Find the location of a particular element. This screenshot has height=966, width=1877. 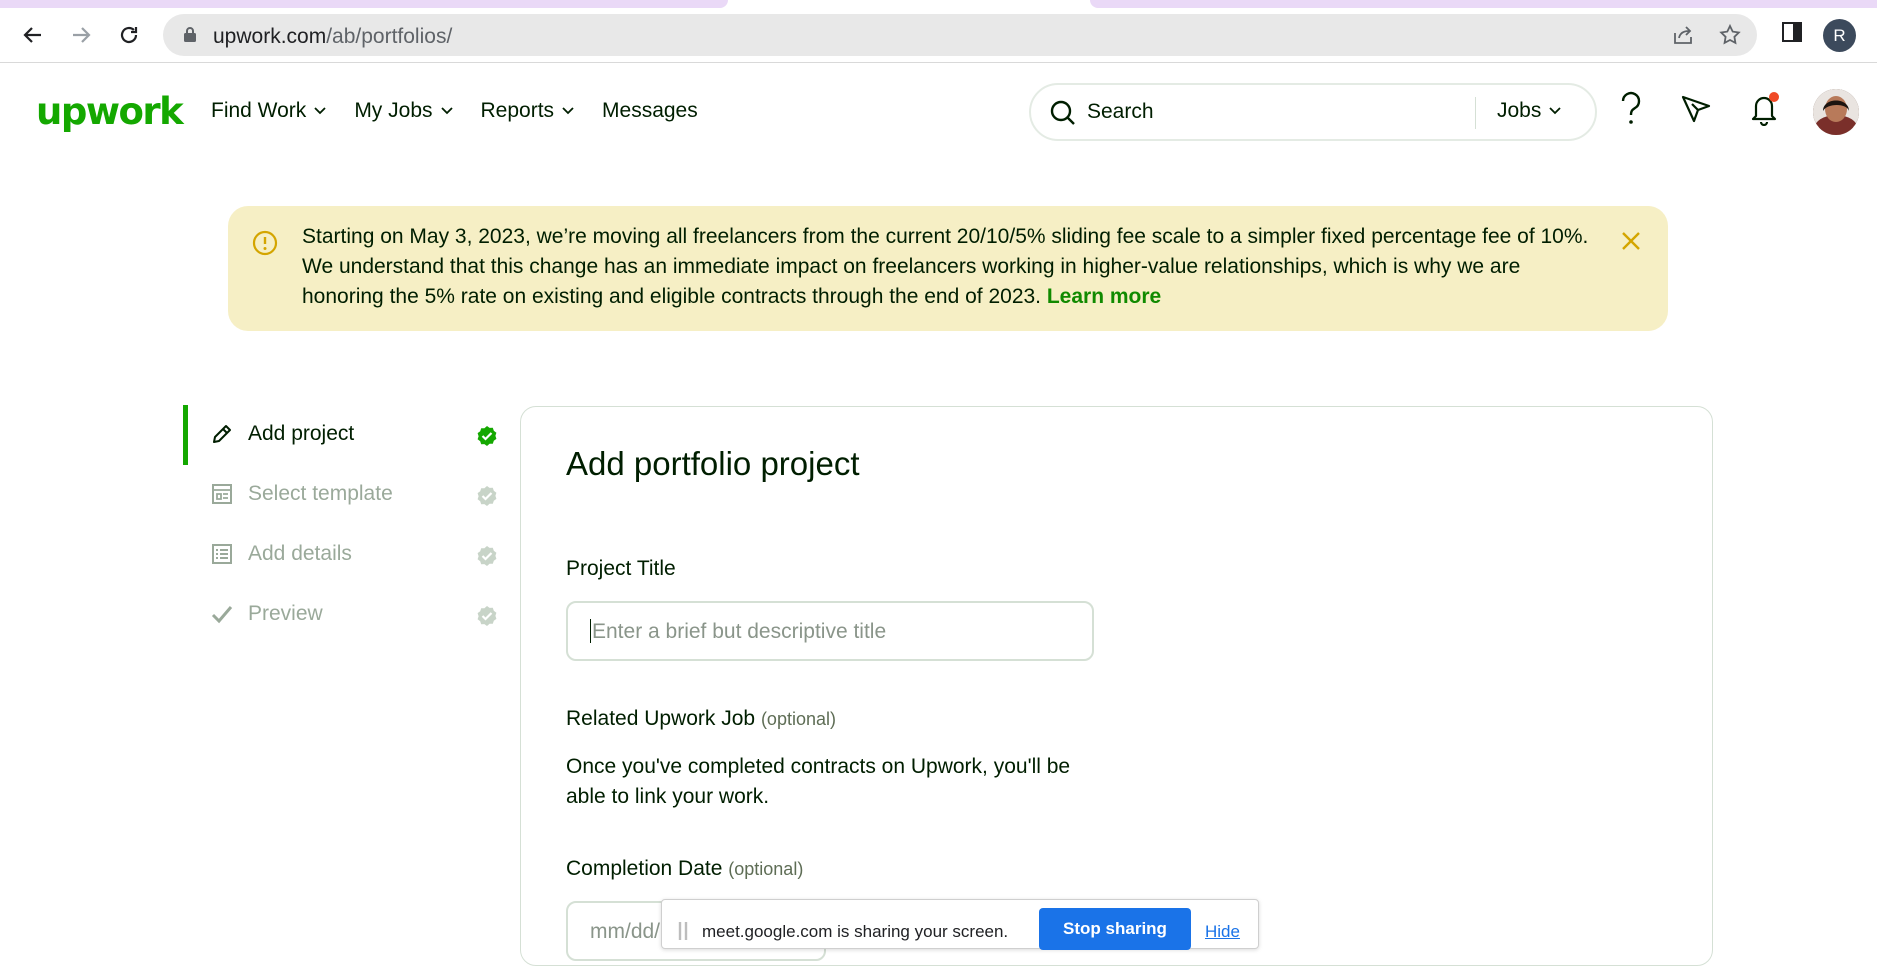

input-placeholder: mm/dd/ is located at coordinates (625, 931).